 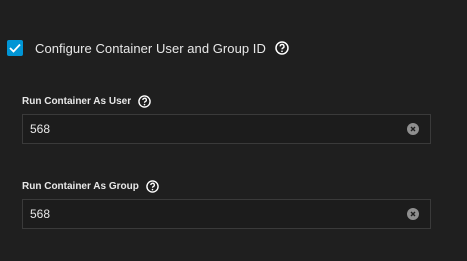 What do you see at coordinates (226, 186) in the screenshot?
I see `run-as-group-label-row: Run Container As Group` at bounding box center [226, 186].